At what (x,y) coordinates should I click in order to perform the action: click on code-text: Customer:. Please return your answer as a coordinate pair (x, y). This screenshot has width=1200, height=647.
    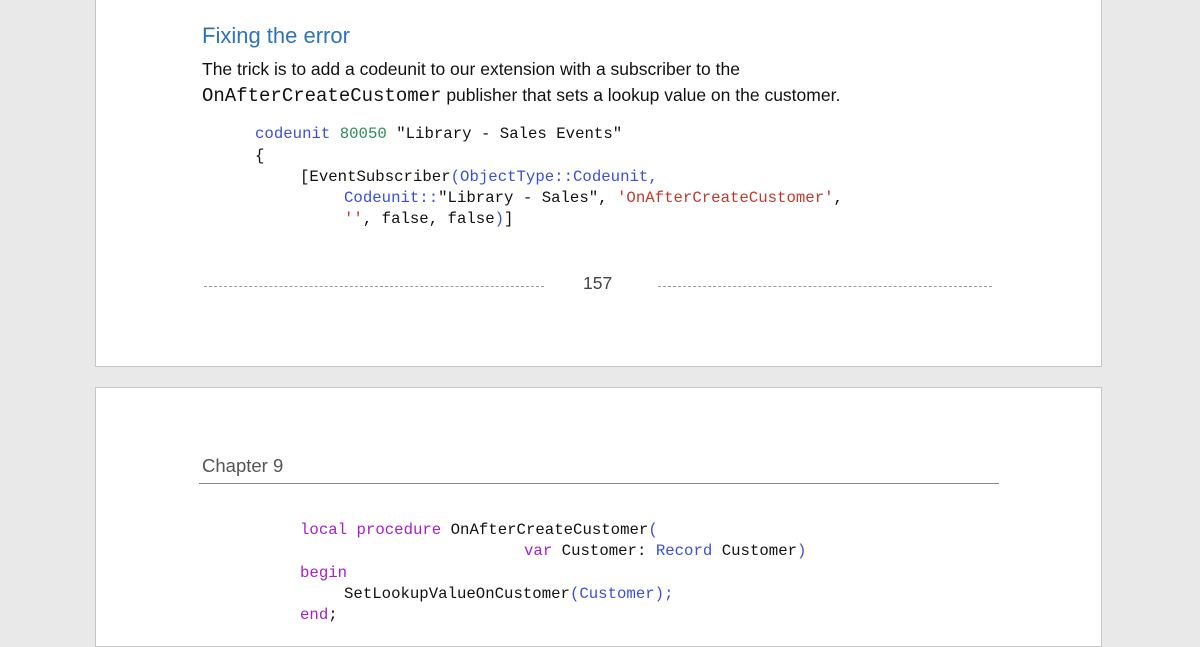
    Looking at the image, I should click on (604, 551).